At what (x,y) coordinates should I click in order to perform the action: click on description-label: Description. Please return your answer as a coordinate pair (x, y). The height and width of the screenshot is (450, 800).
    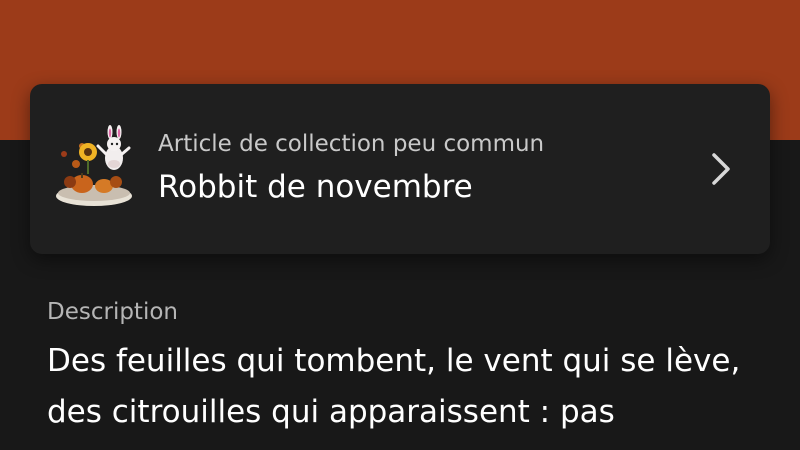
    Looking at the image, I should click on (112, 312).